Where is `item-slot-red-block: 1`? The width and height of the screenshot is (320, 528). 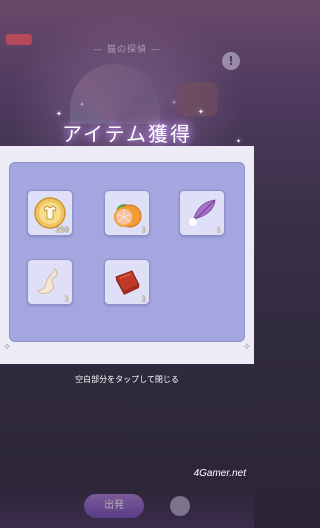 item-slot-red-block: 1 is located at coordinates (127, 282).